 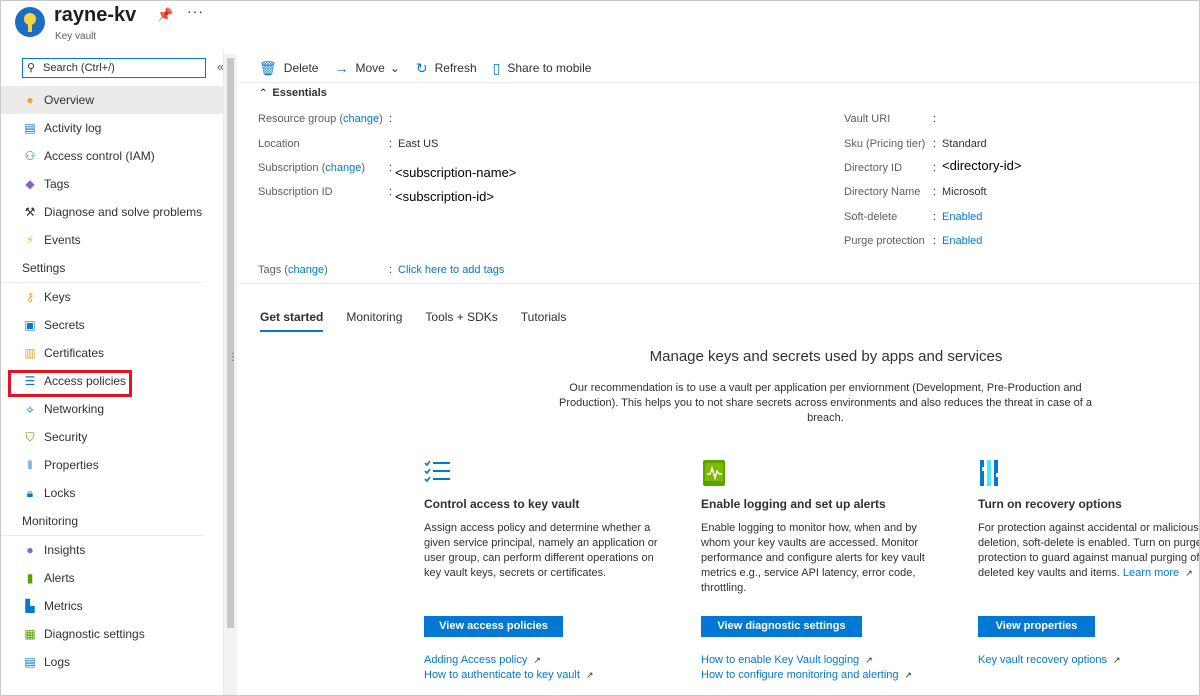 I want to click on purge-protection-link: Enabled, so click(x=962, y=241).